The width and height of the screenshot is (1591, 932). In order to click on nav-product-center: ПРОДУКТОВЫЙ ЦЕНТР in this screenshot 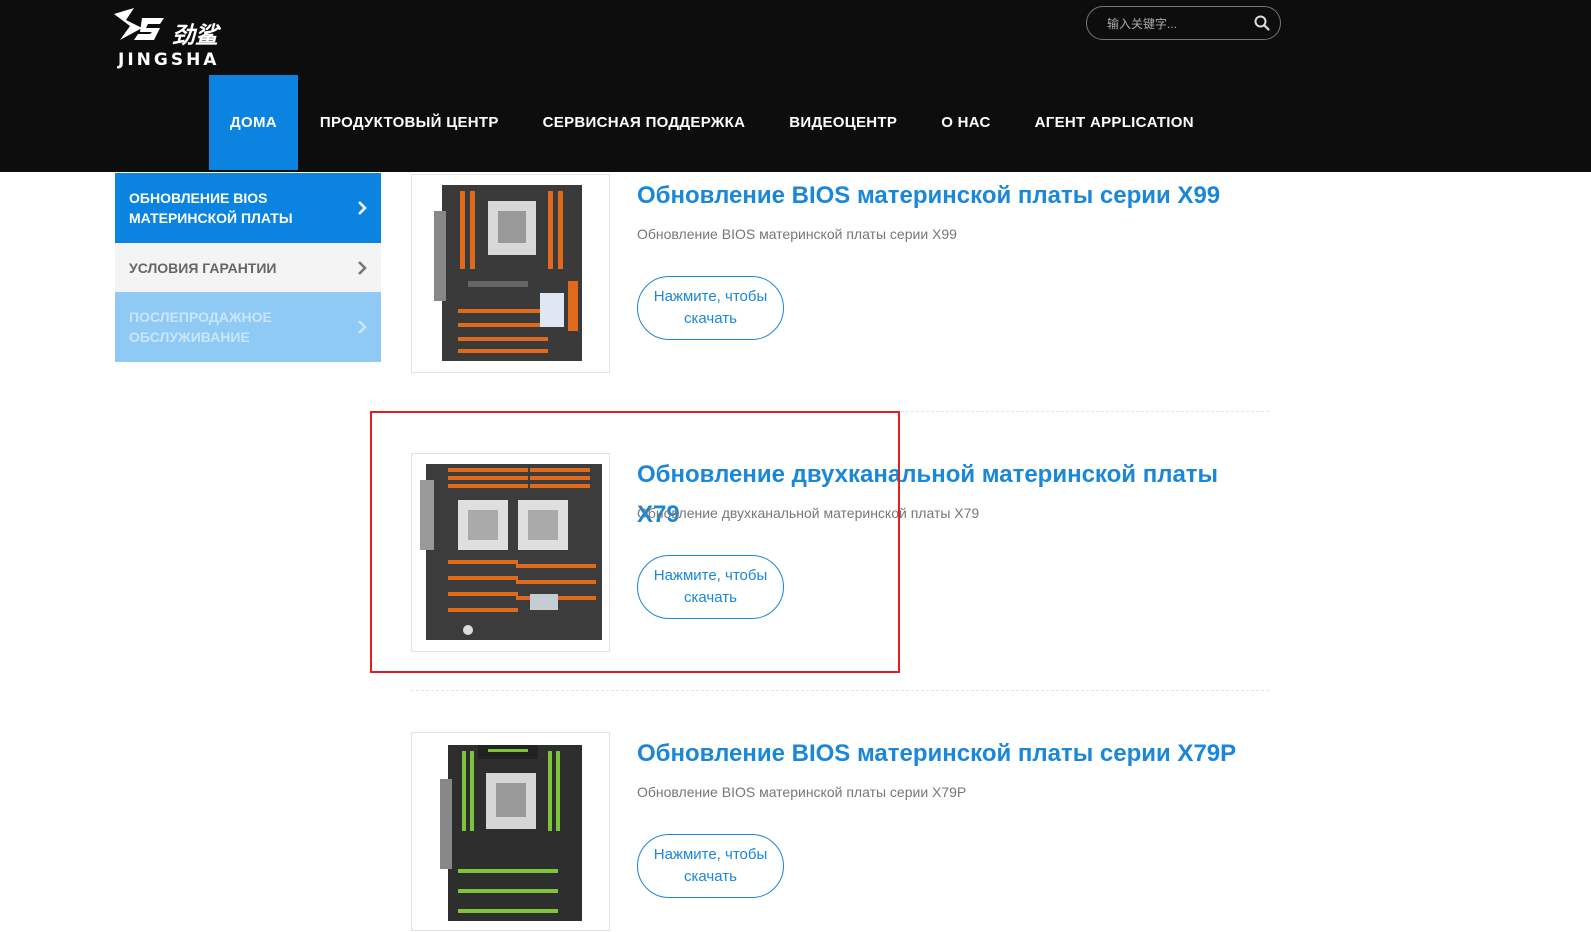, I will do `click(409, 122)`.